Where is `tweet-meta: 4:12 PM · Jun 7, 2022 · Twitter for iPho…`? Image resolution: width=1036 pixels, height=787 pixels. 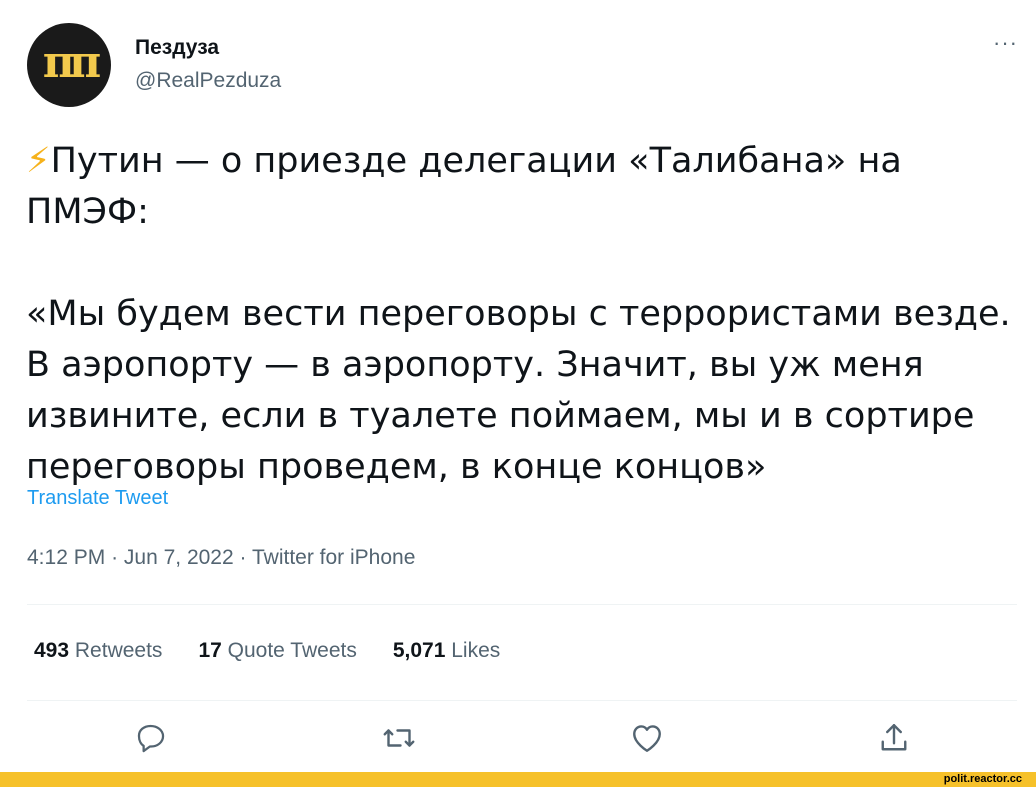 tweet-meta: 4:12 PM · Jun 7, 2022 · Twitter for iPho… is located at coordinates (221, 558).